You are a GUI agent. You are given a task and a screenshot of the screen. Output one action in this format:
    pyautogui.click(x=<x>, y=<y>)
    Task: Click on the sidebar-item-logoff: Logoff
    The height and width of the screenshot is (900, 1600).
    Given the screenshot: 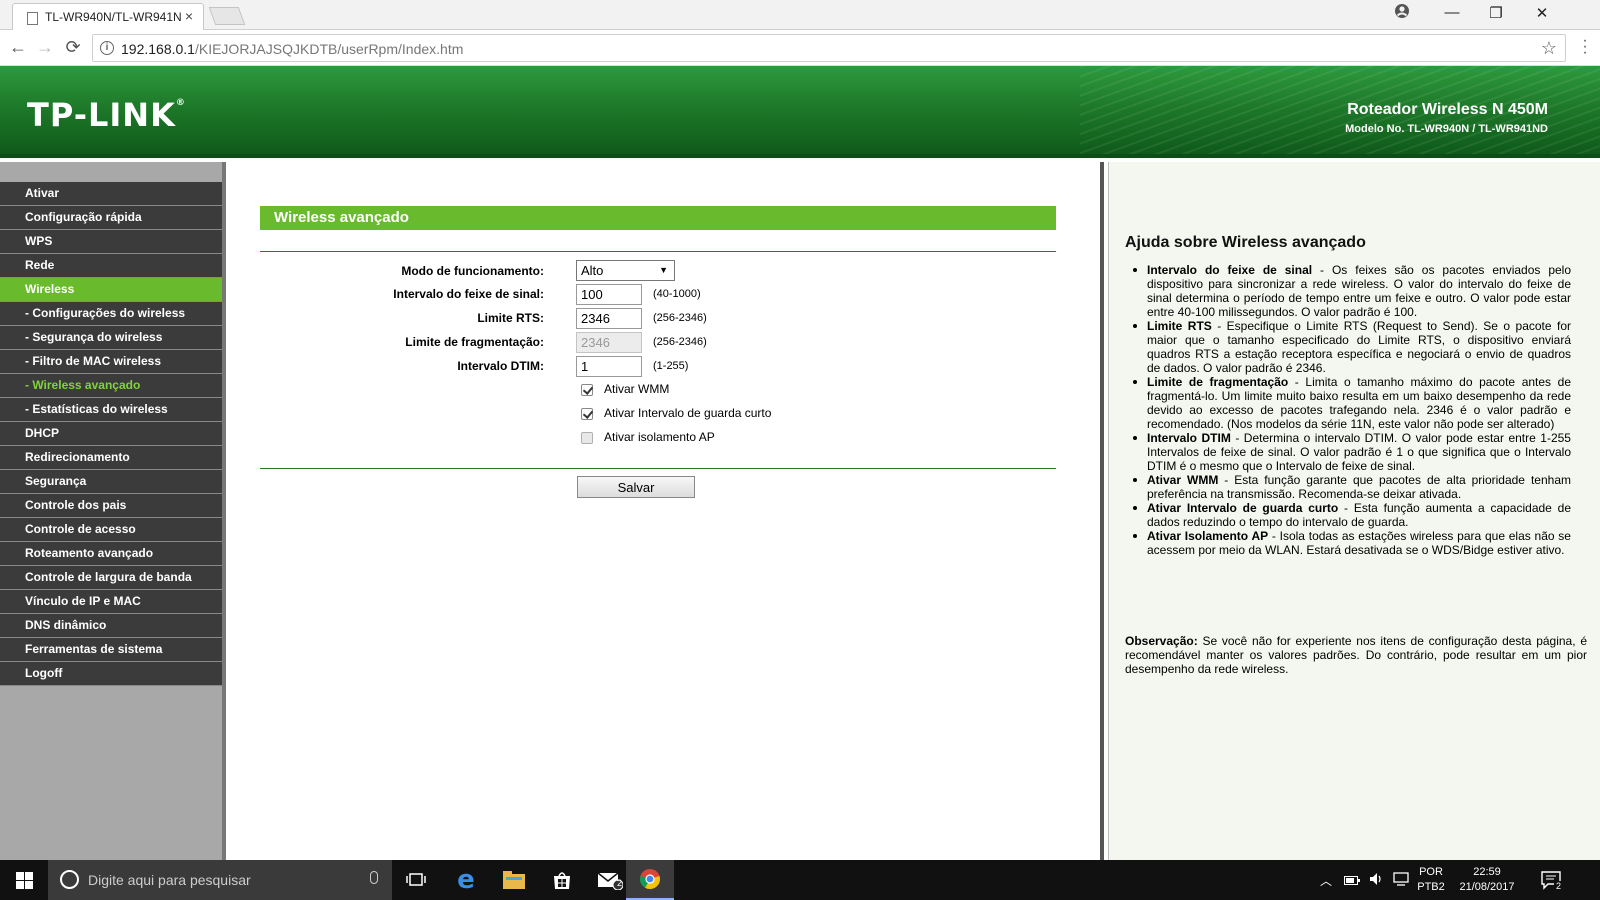 What is the action you would take?
    pyautogui.click(x=111, y=674)
    